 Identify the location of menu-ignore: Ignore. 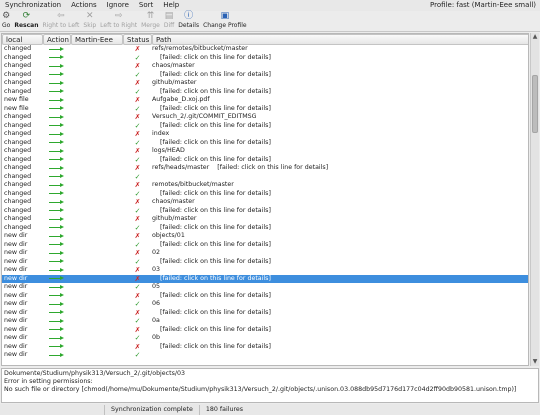
(118, 5).